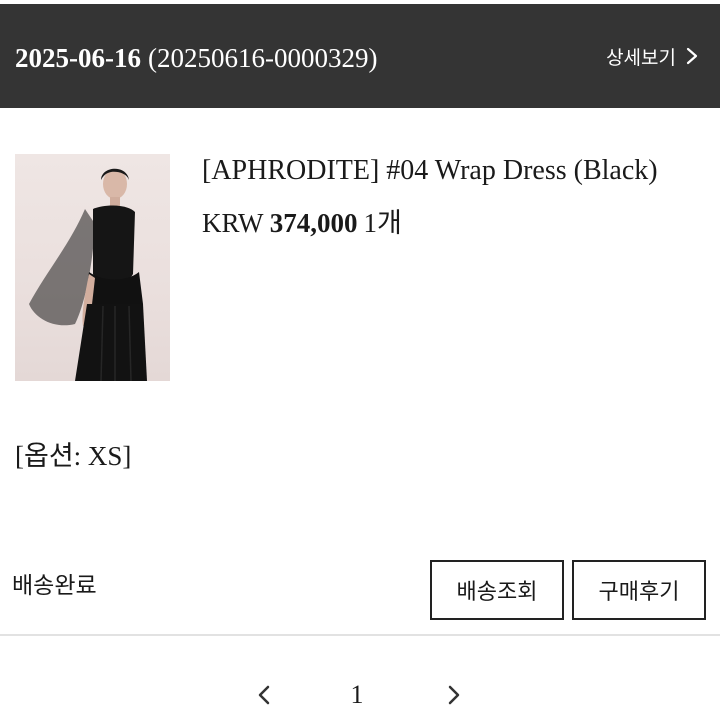 This screenshot has width=720, height=720. Describe the element at coordinates (382, 223) in the screenshot. I see `quantity: 1개` at that location.